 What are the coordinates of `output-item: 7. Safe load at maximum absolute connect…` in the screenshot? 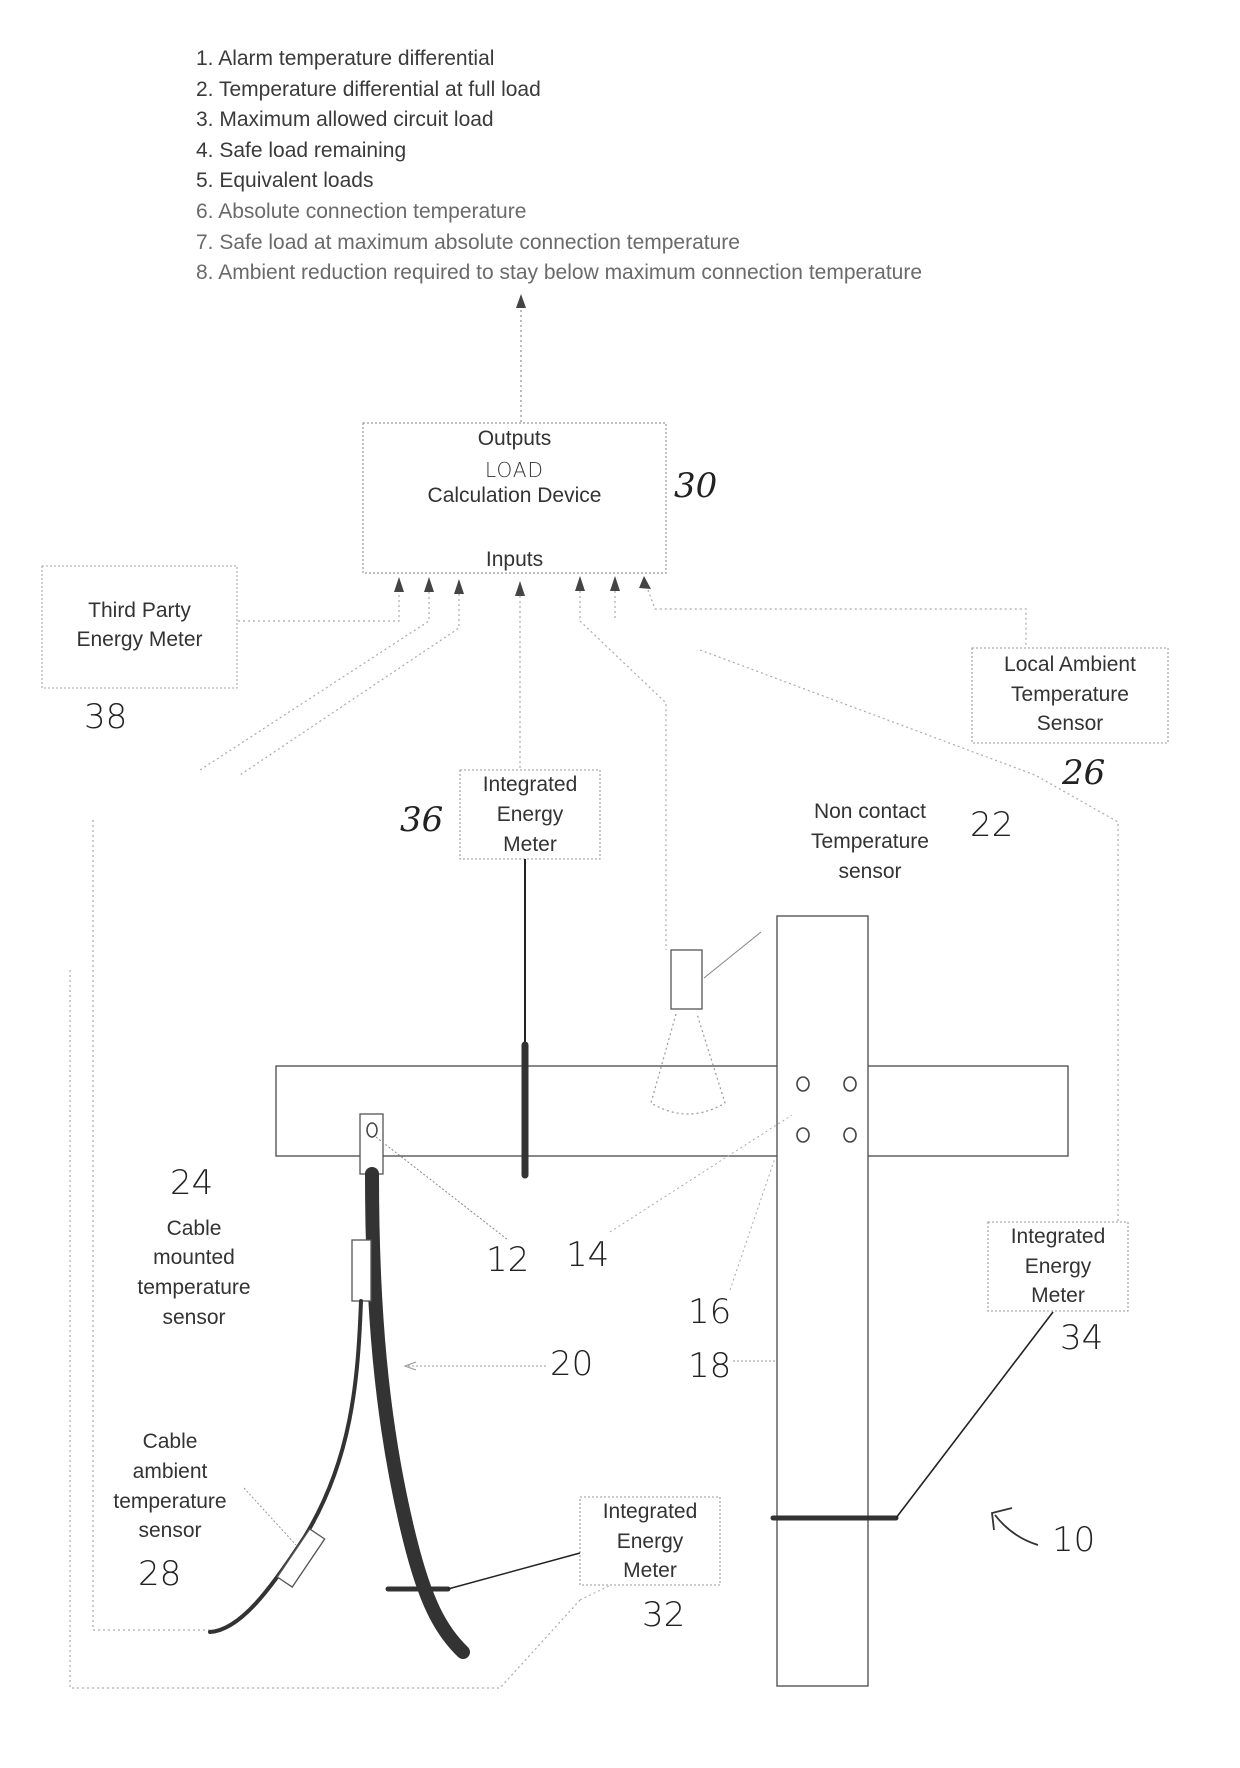 It's located at (468, 242).